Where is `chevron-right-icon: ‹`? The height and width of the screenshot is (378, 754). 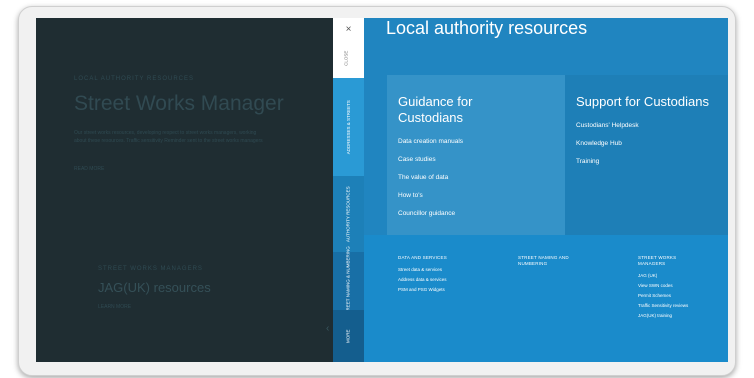 chevron-right-icon: ‹ is located at coordinates (328, 328).